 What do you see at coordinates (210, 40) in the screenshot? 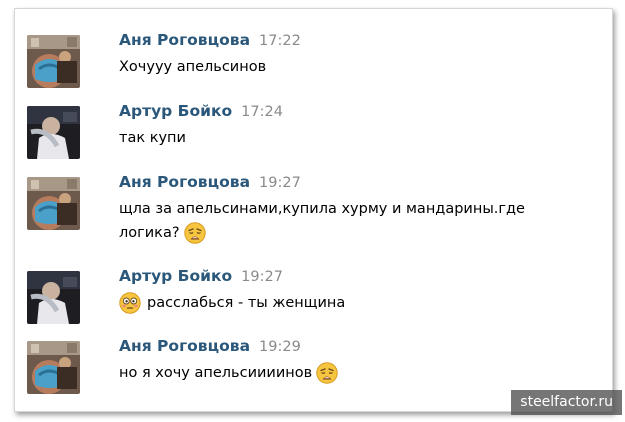
I see `author-name: Аня Роговцова 17:22` at bounding box center [210, 40].